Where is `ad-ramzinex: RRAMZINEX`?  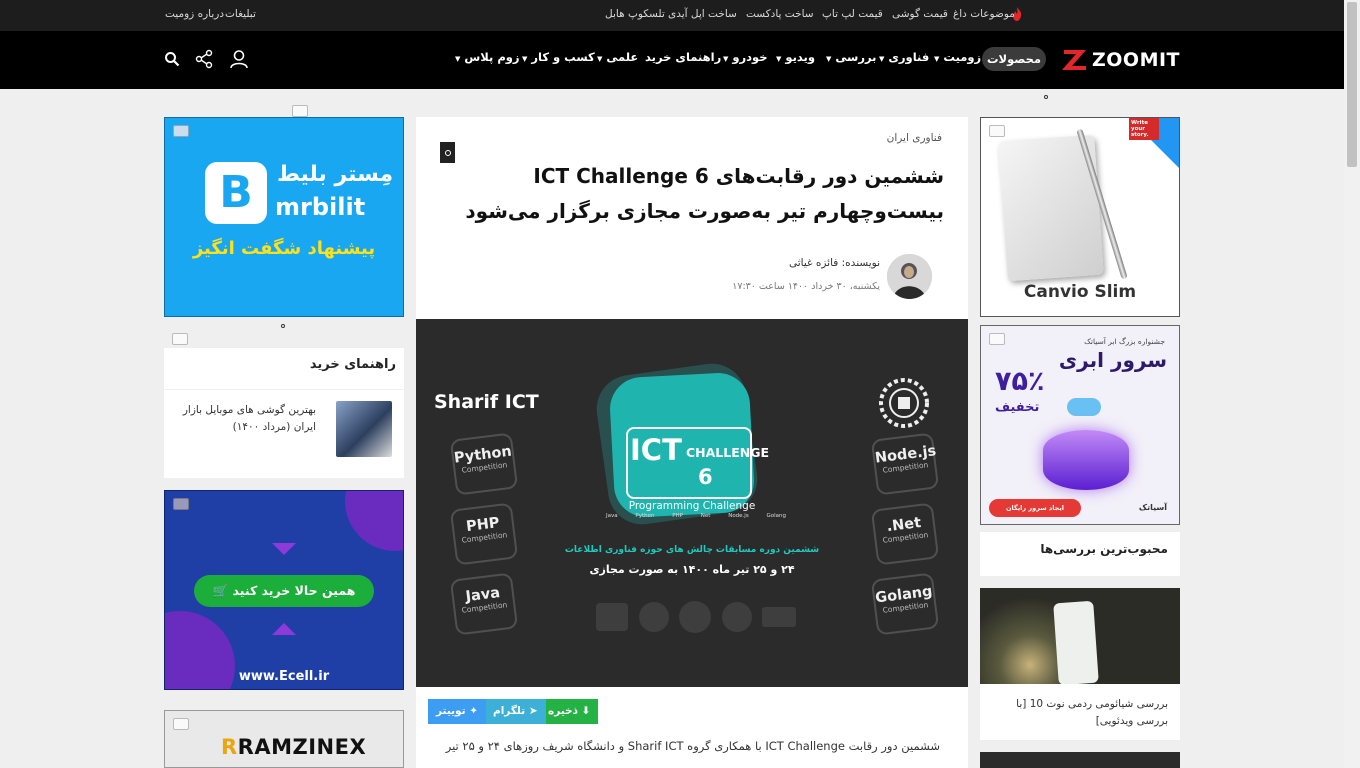 ad-ramzinex: RRAMZINEX is located at coordinates (284, 739).